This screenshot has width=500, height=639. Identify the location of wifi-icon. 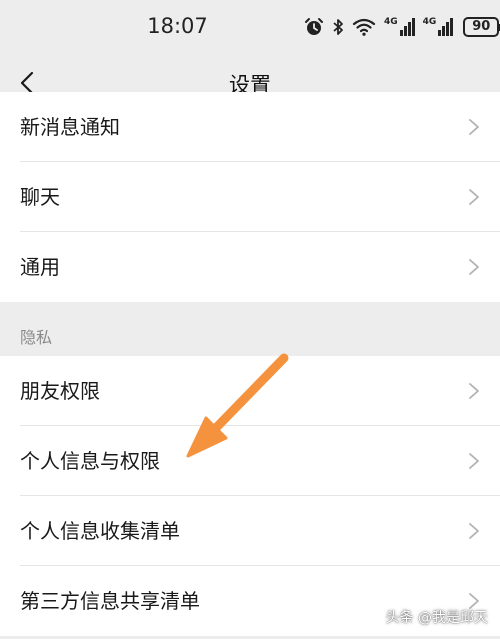
(364, 27).